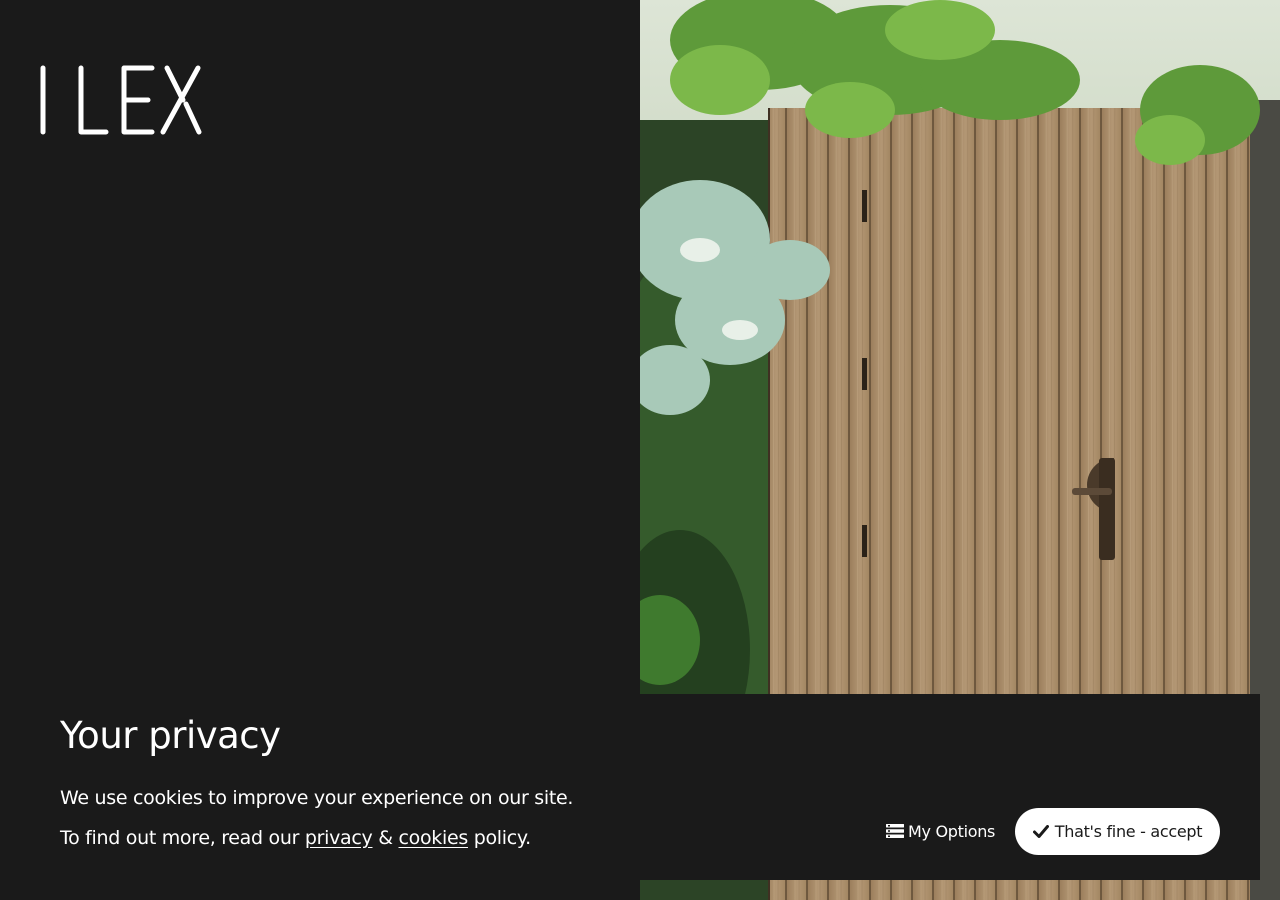 The width and height of the screenshot is (1280, 900). Describe the element at coordinates (339, 838) in the screenshot. I see `privacy-link: privacy` at that location.